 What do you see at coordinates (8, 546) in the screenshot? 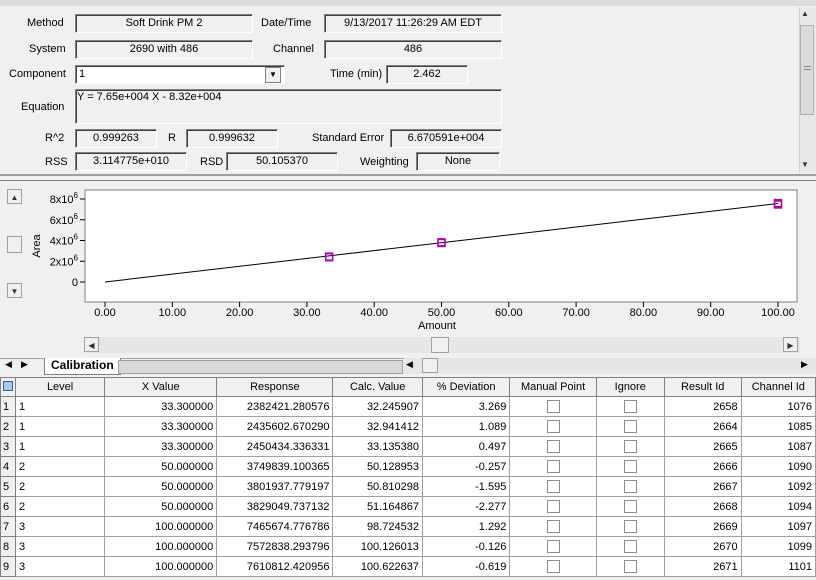
I see `row-number: 8` at bounding box center [8, 546].